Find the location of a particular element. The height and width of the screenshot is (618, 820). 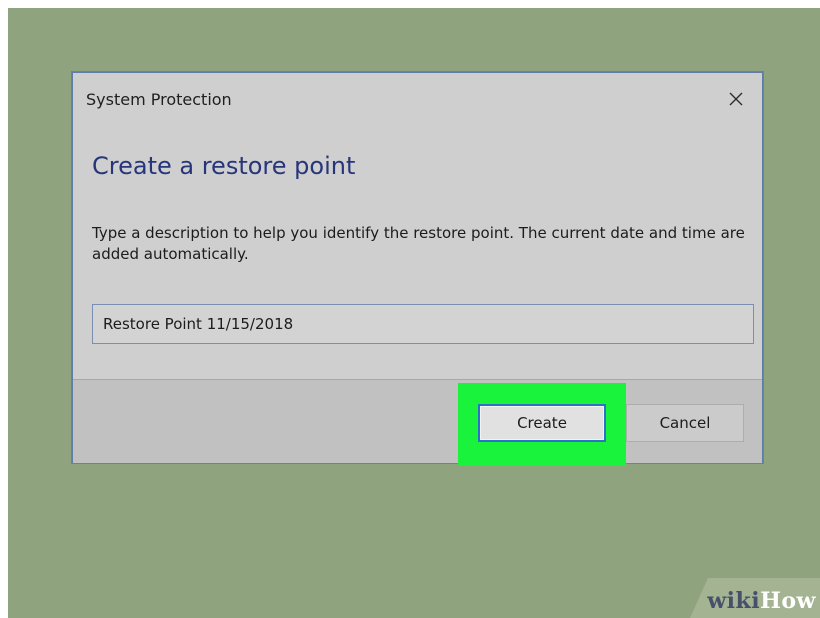

watermark-wiki: wiki is located at coordinates (734, 601).